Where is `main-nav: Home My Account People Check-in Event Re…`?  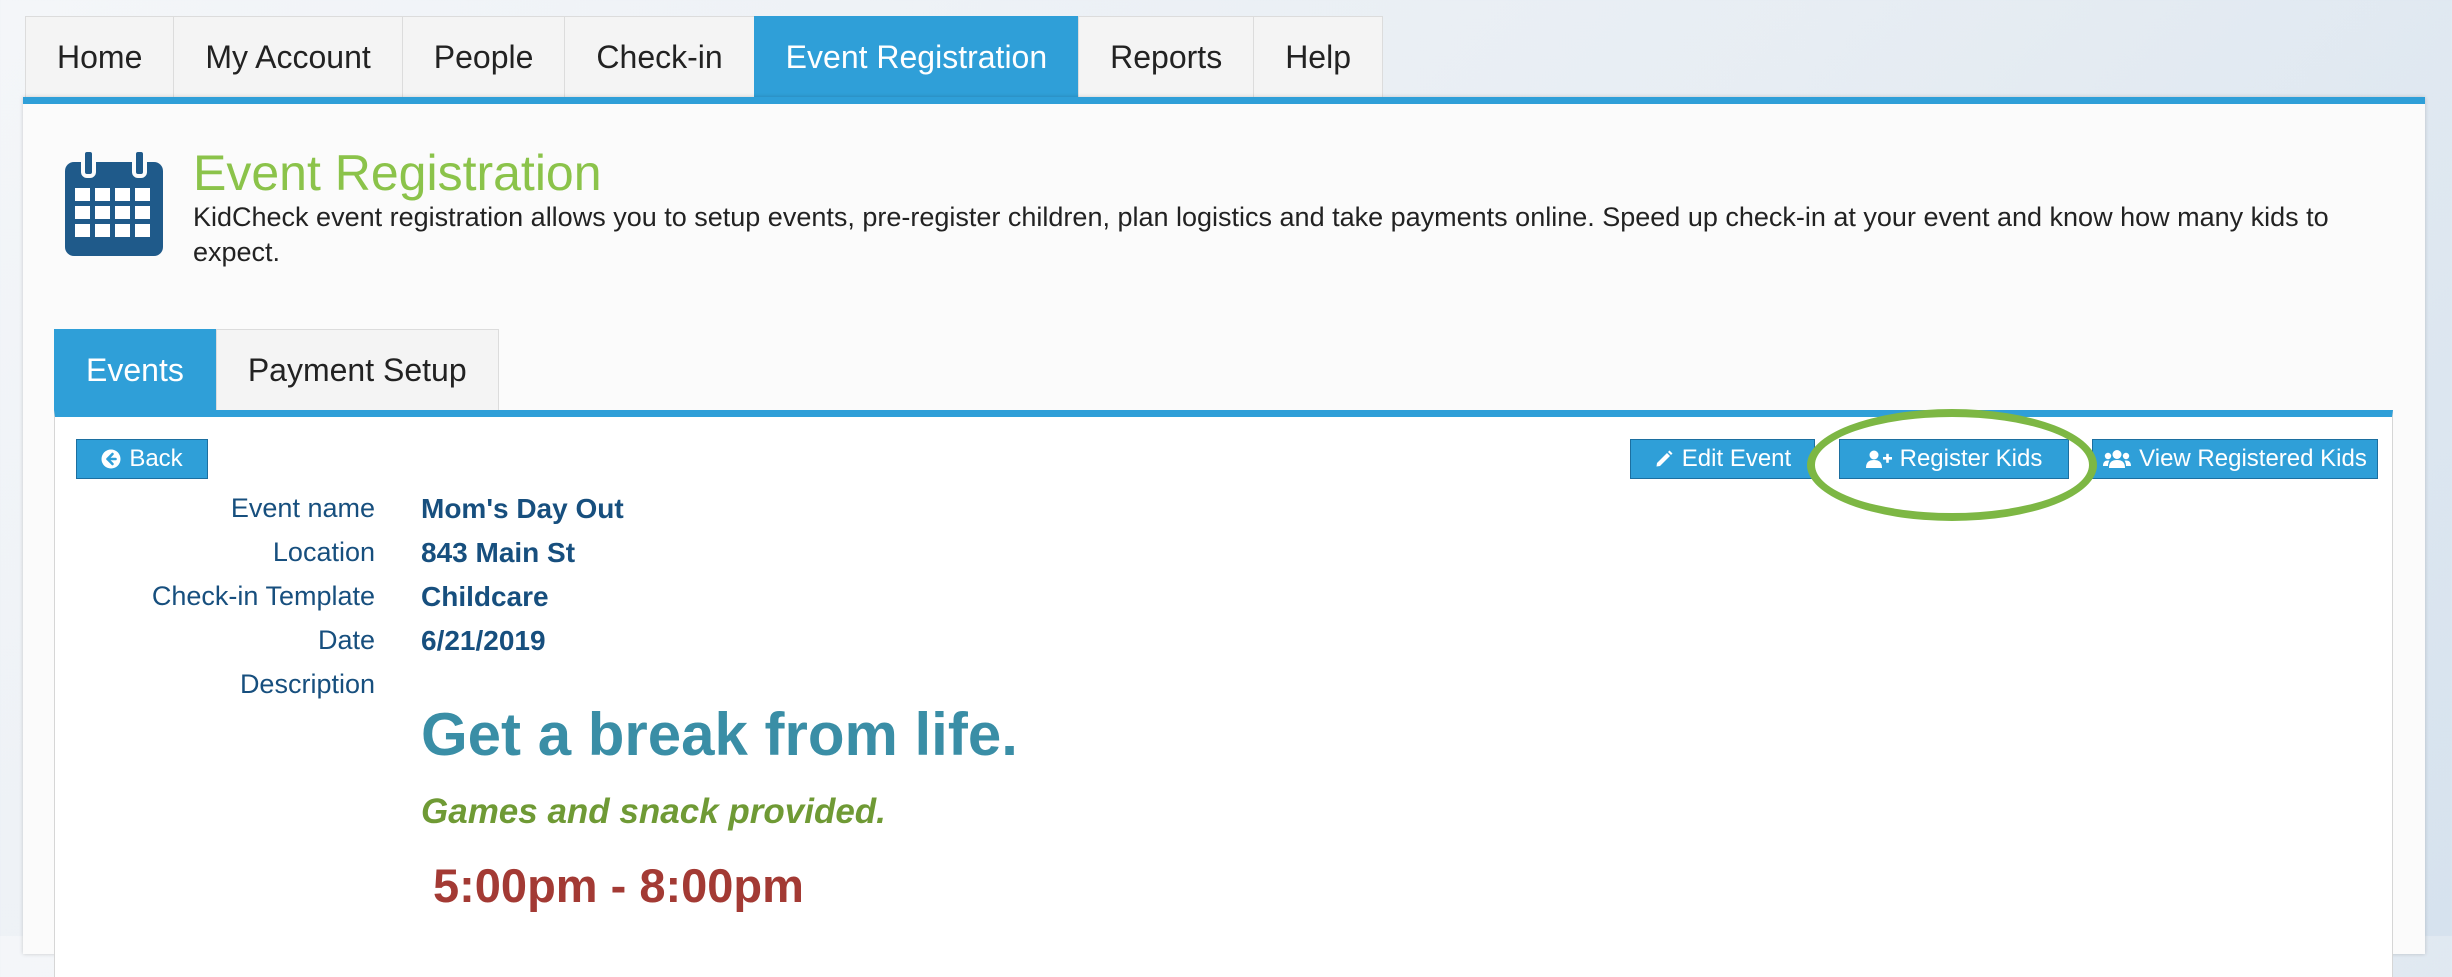
main-nav: Home My Account People Check-in Event Re… is located at coordinates (704, 57).